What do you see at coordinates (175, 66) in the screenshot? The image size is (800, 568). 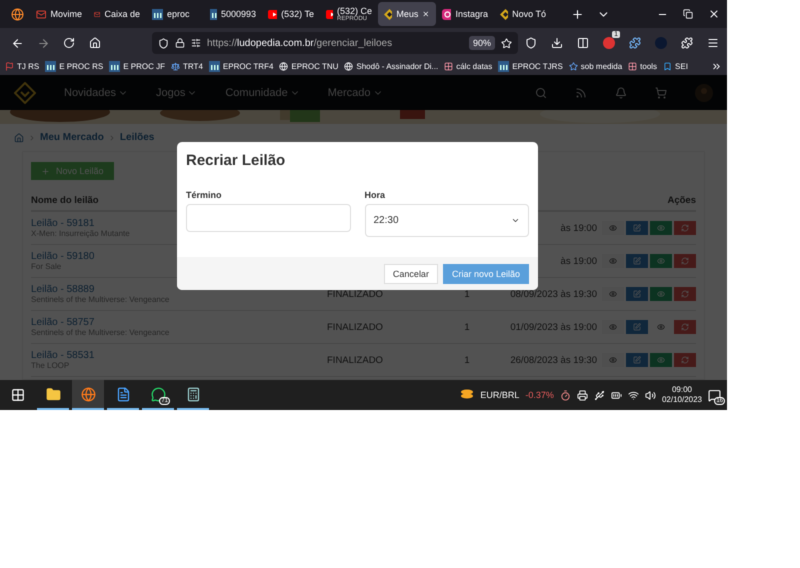 I see `scale-icon` at bounding box center [175, 66].